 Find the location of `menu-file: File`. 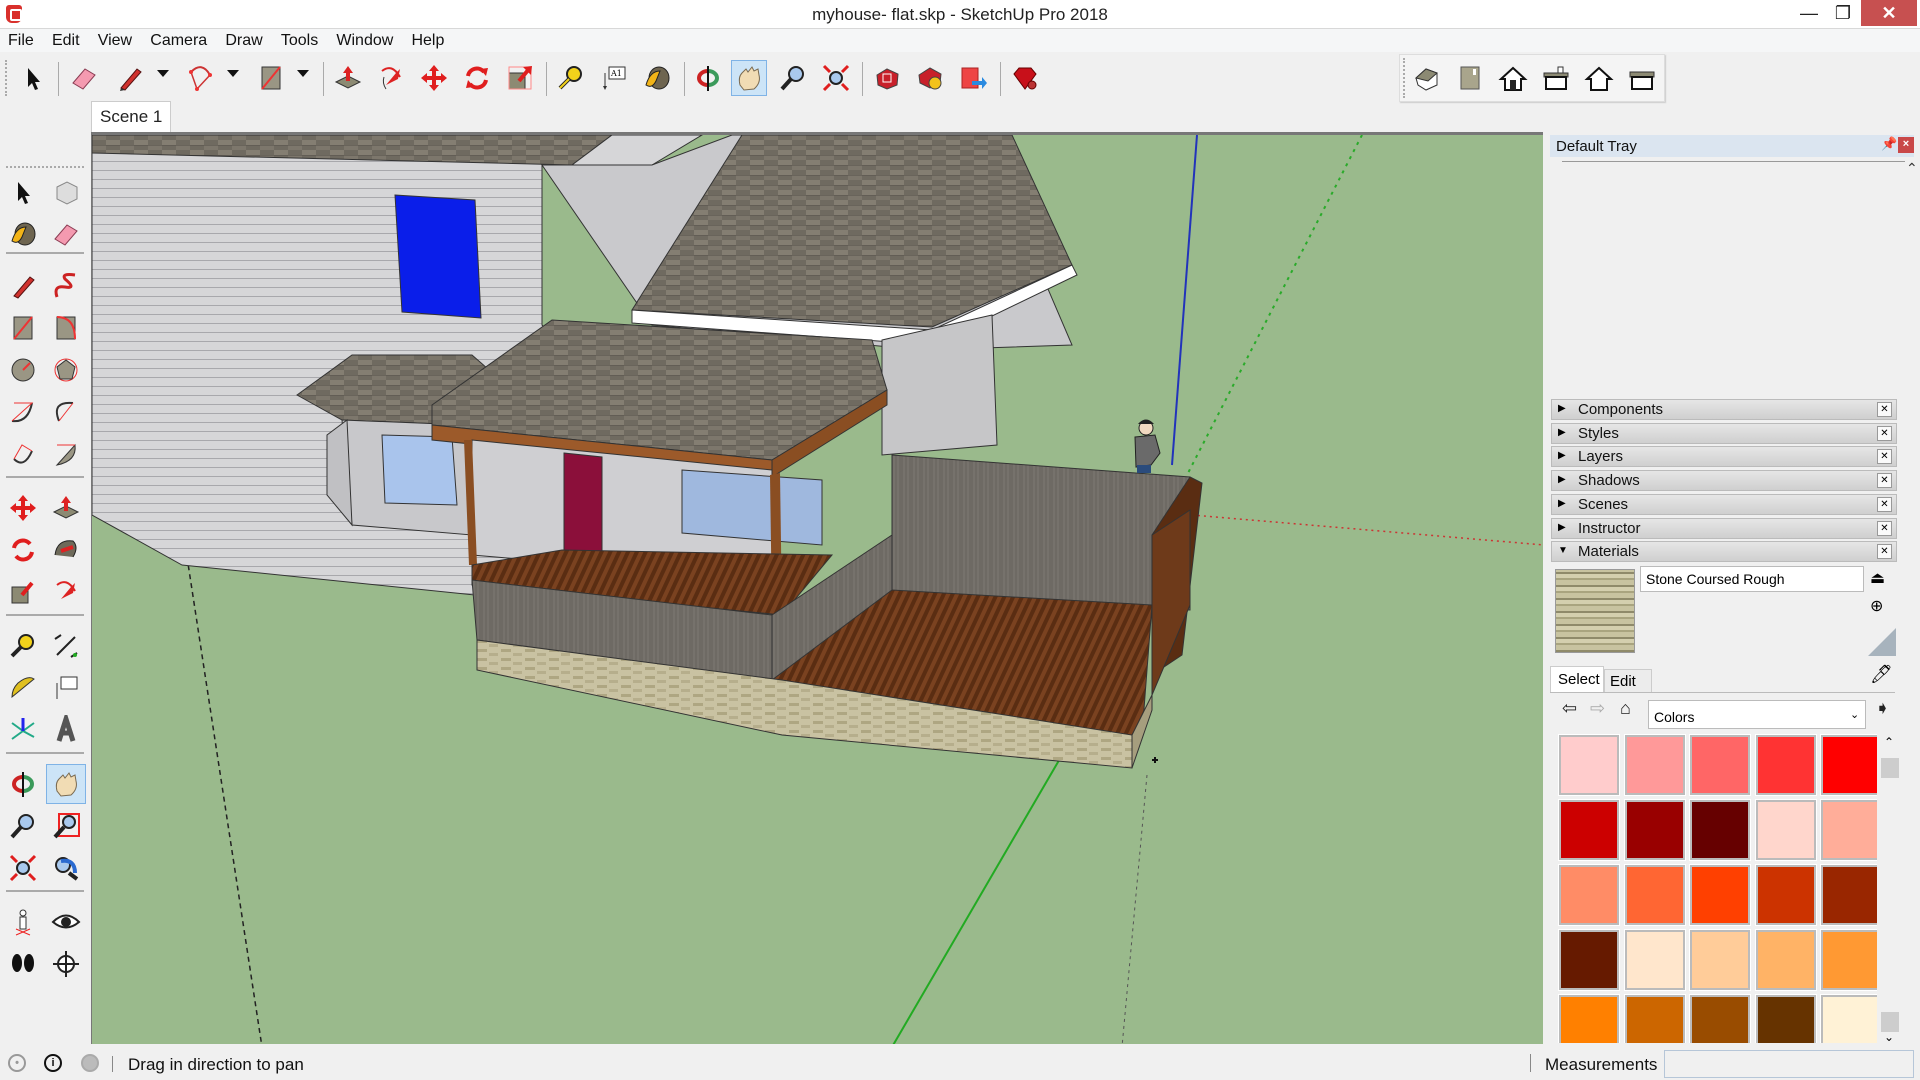

menu-file: File is located at coordinates (21, 39).